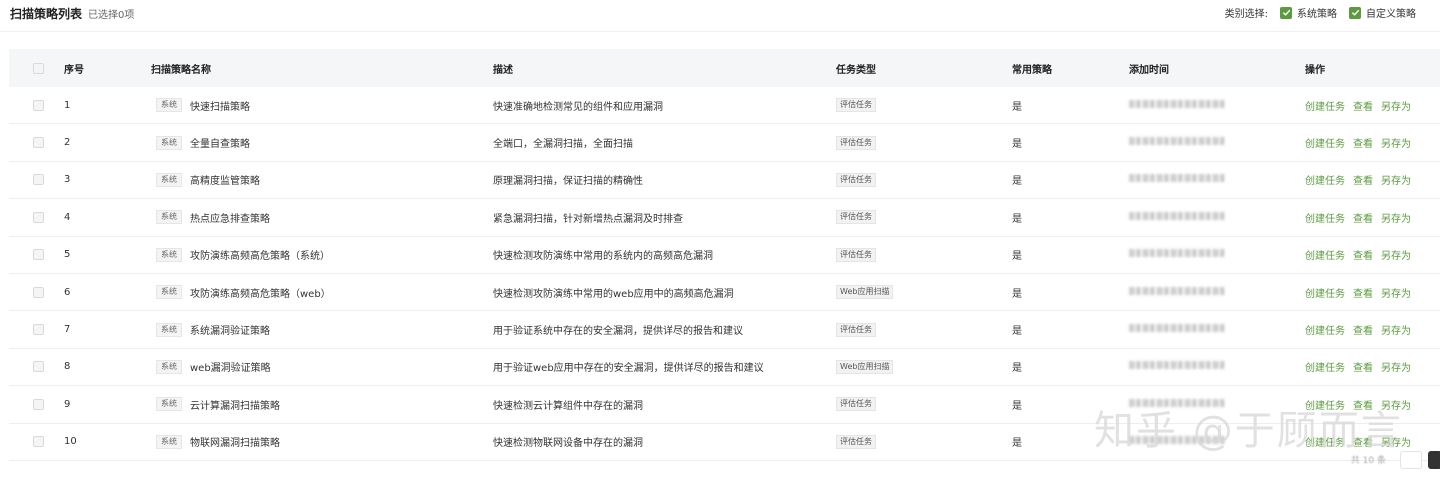 The height and width of the screenshot is (481, 1440). Describe the element at coordinates (1311, 12) in the screenshot. I see `filter-system-checkbox: 系统策略` at that location.